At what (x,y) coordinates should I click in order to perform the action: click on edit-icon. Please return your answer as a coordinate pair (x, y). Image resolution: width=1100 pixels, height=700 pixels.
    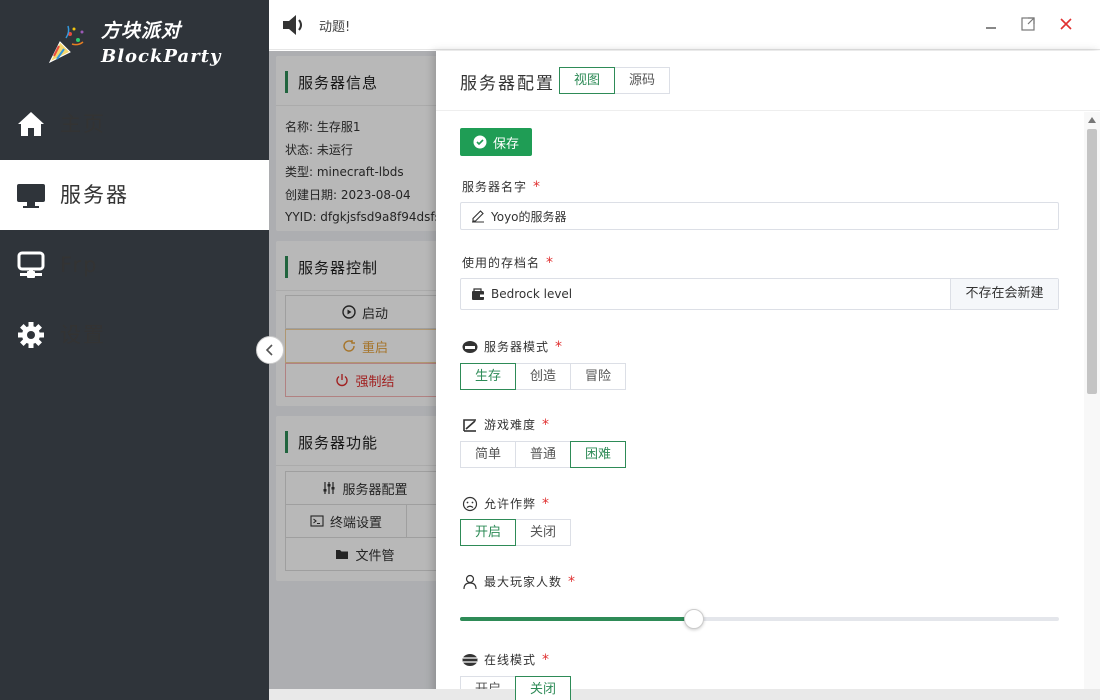
    Looking at the image, I should click on (478, 216).